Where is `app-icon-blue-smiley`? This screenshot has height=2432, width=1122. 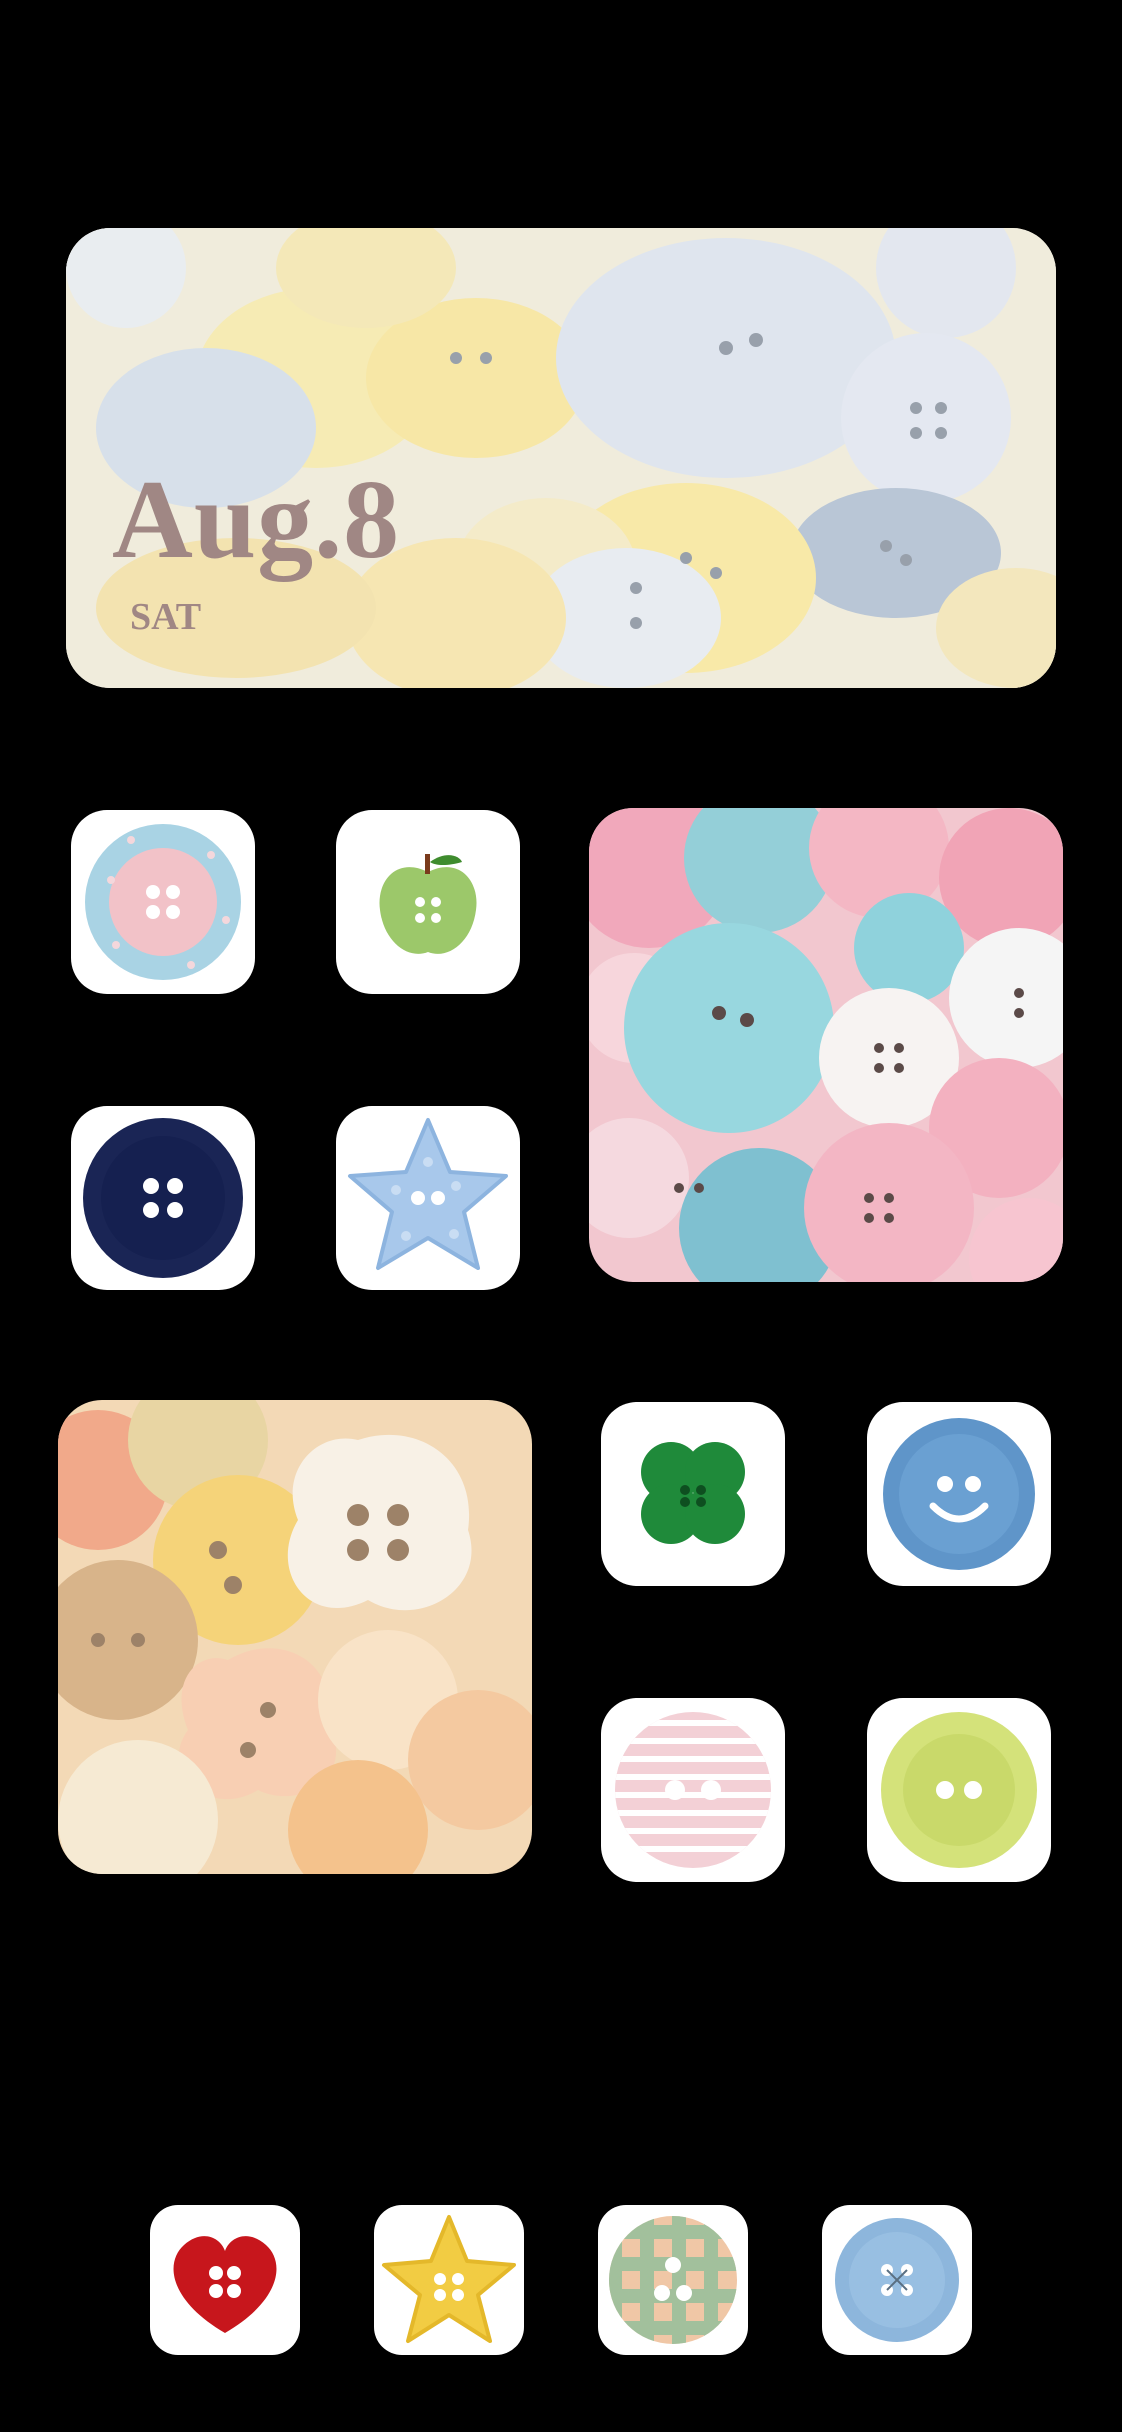
app-icon-blue-smiley is located at coordinates (959, 1494).